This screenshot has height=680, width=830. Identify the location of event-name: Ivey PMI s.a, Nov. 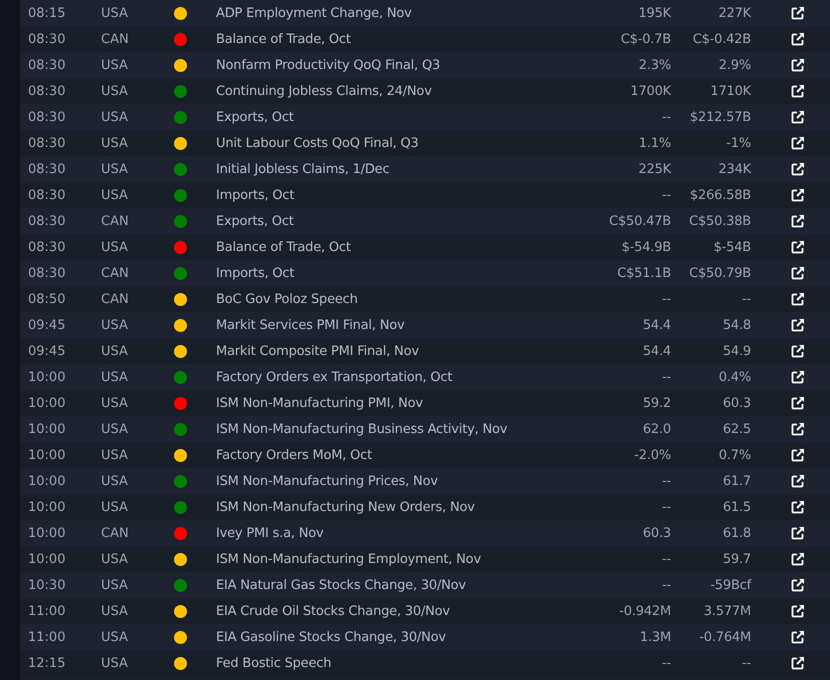
(270, 533).